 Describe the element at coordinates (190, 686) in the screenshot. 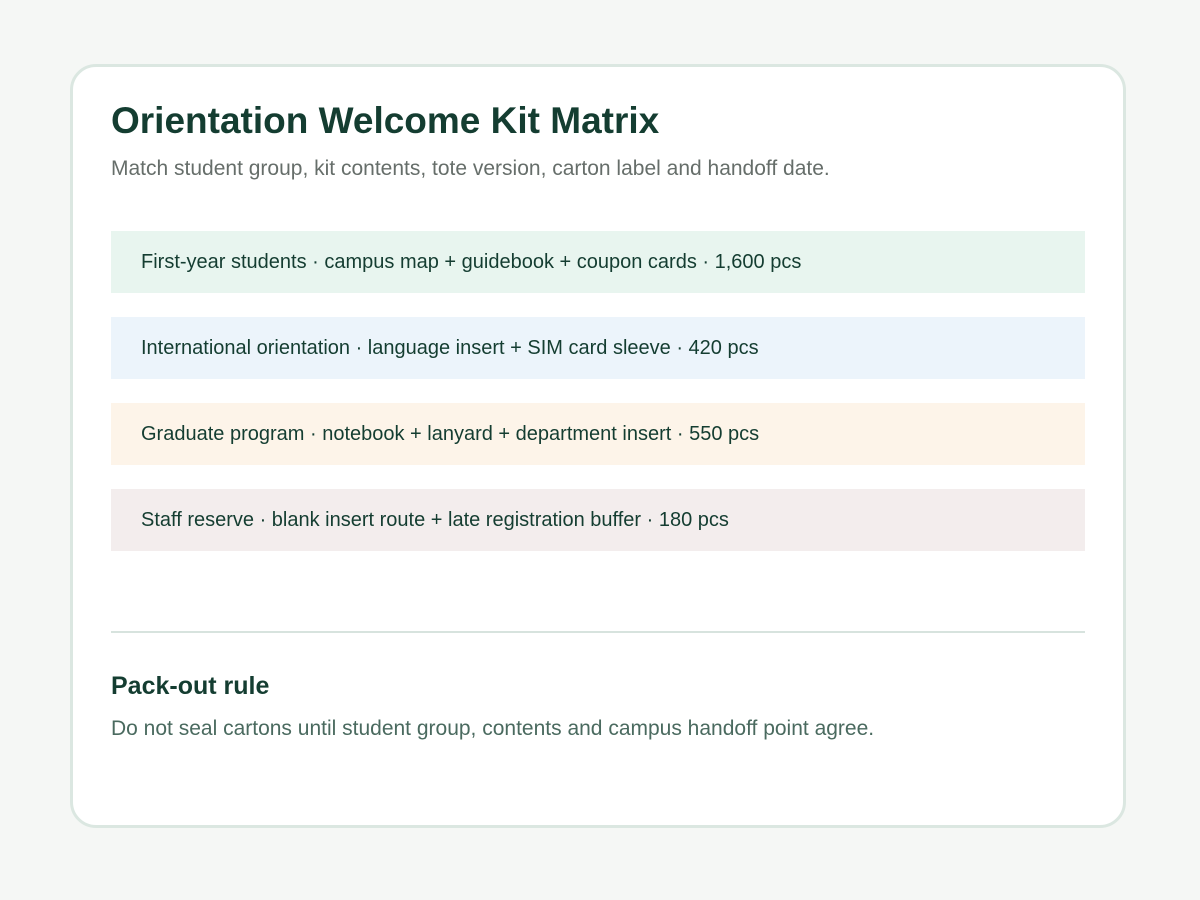

I see `pack-out-rule-heading: Pack-out rule` at that location.